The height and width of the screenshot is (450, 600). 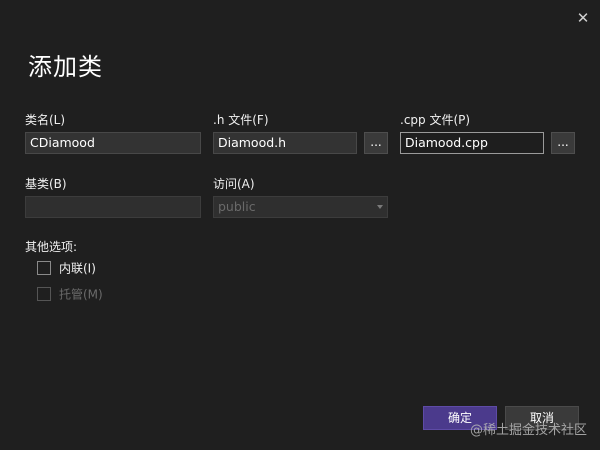 I want to click on h-file-input: Diamood.h, so click(x=285, y=143).